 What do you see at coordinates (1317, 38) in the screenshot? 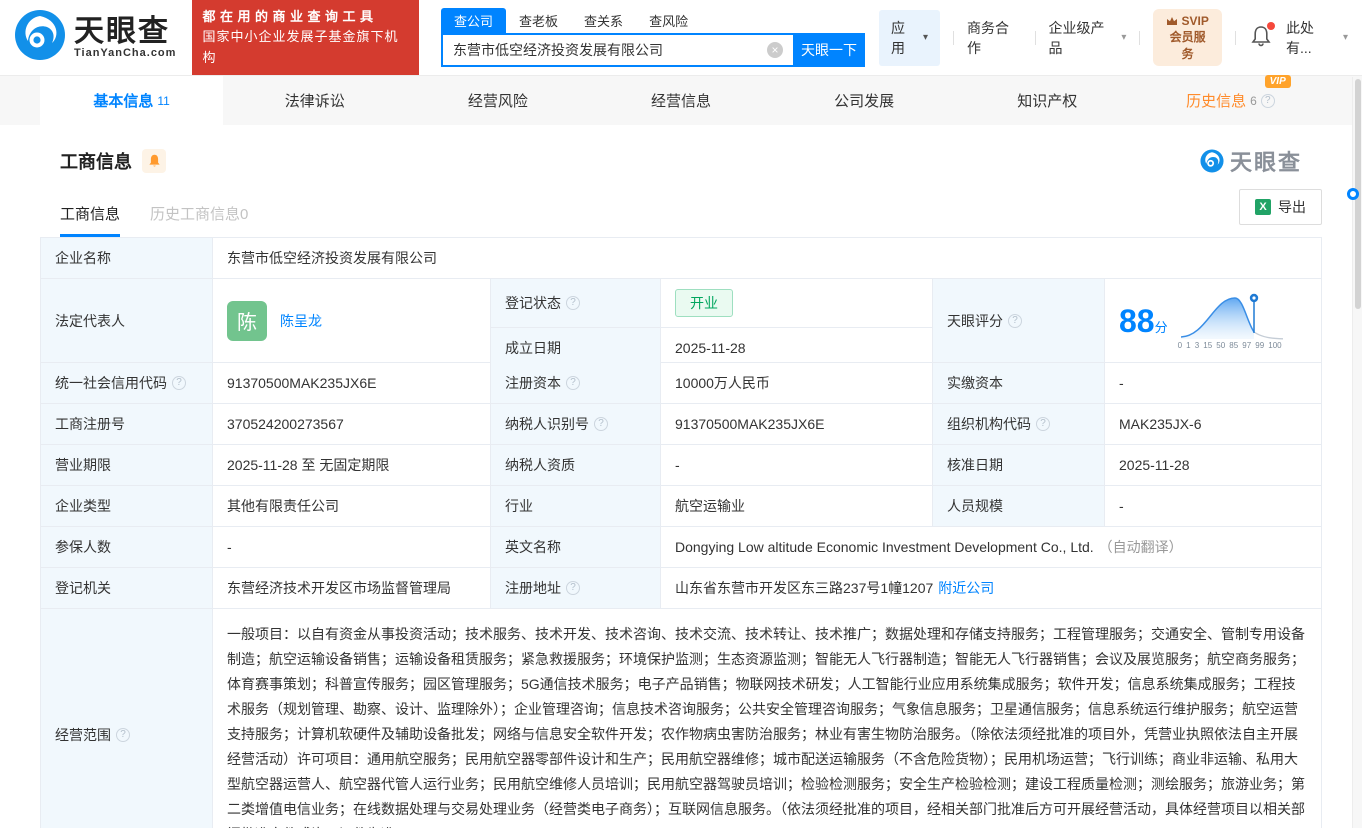
I see `user-menu: 此处有... ▾` at bounding box center [1317, 38].